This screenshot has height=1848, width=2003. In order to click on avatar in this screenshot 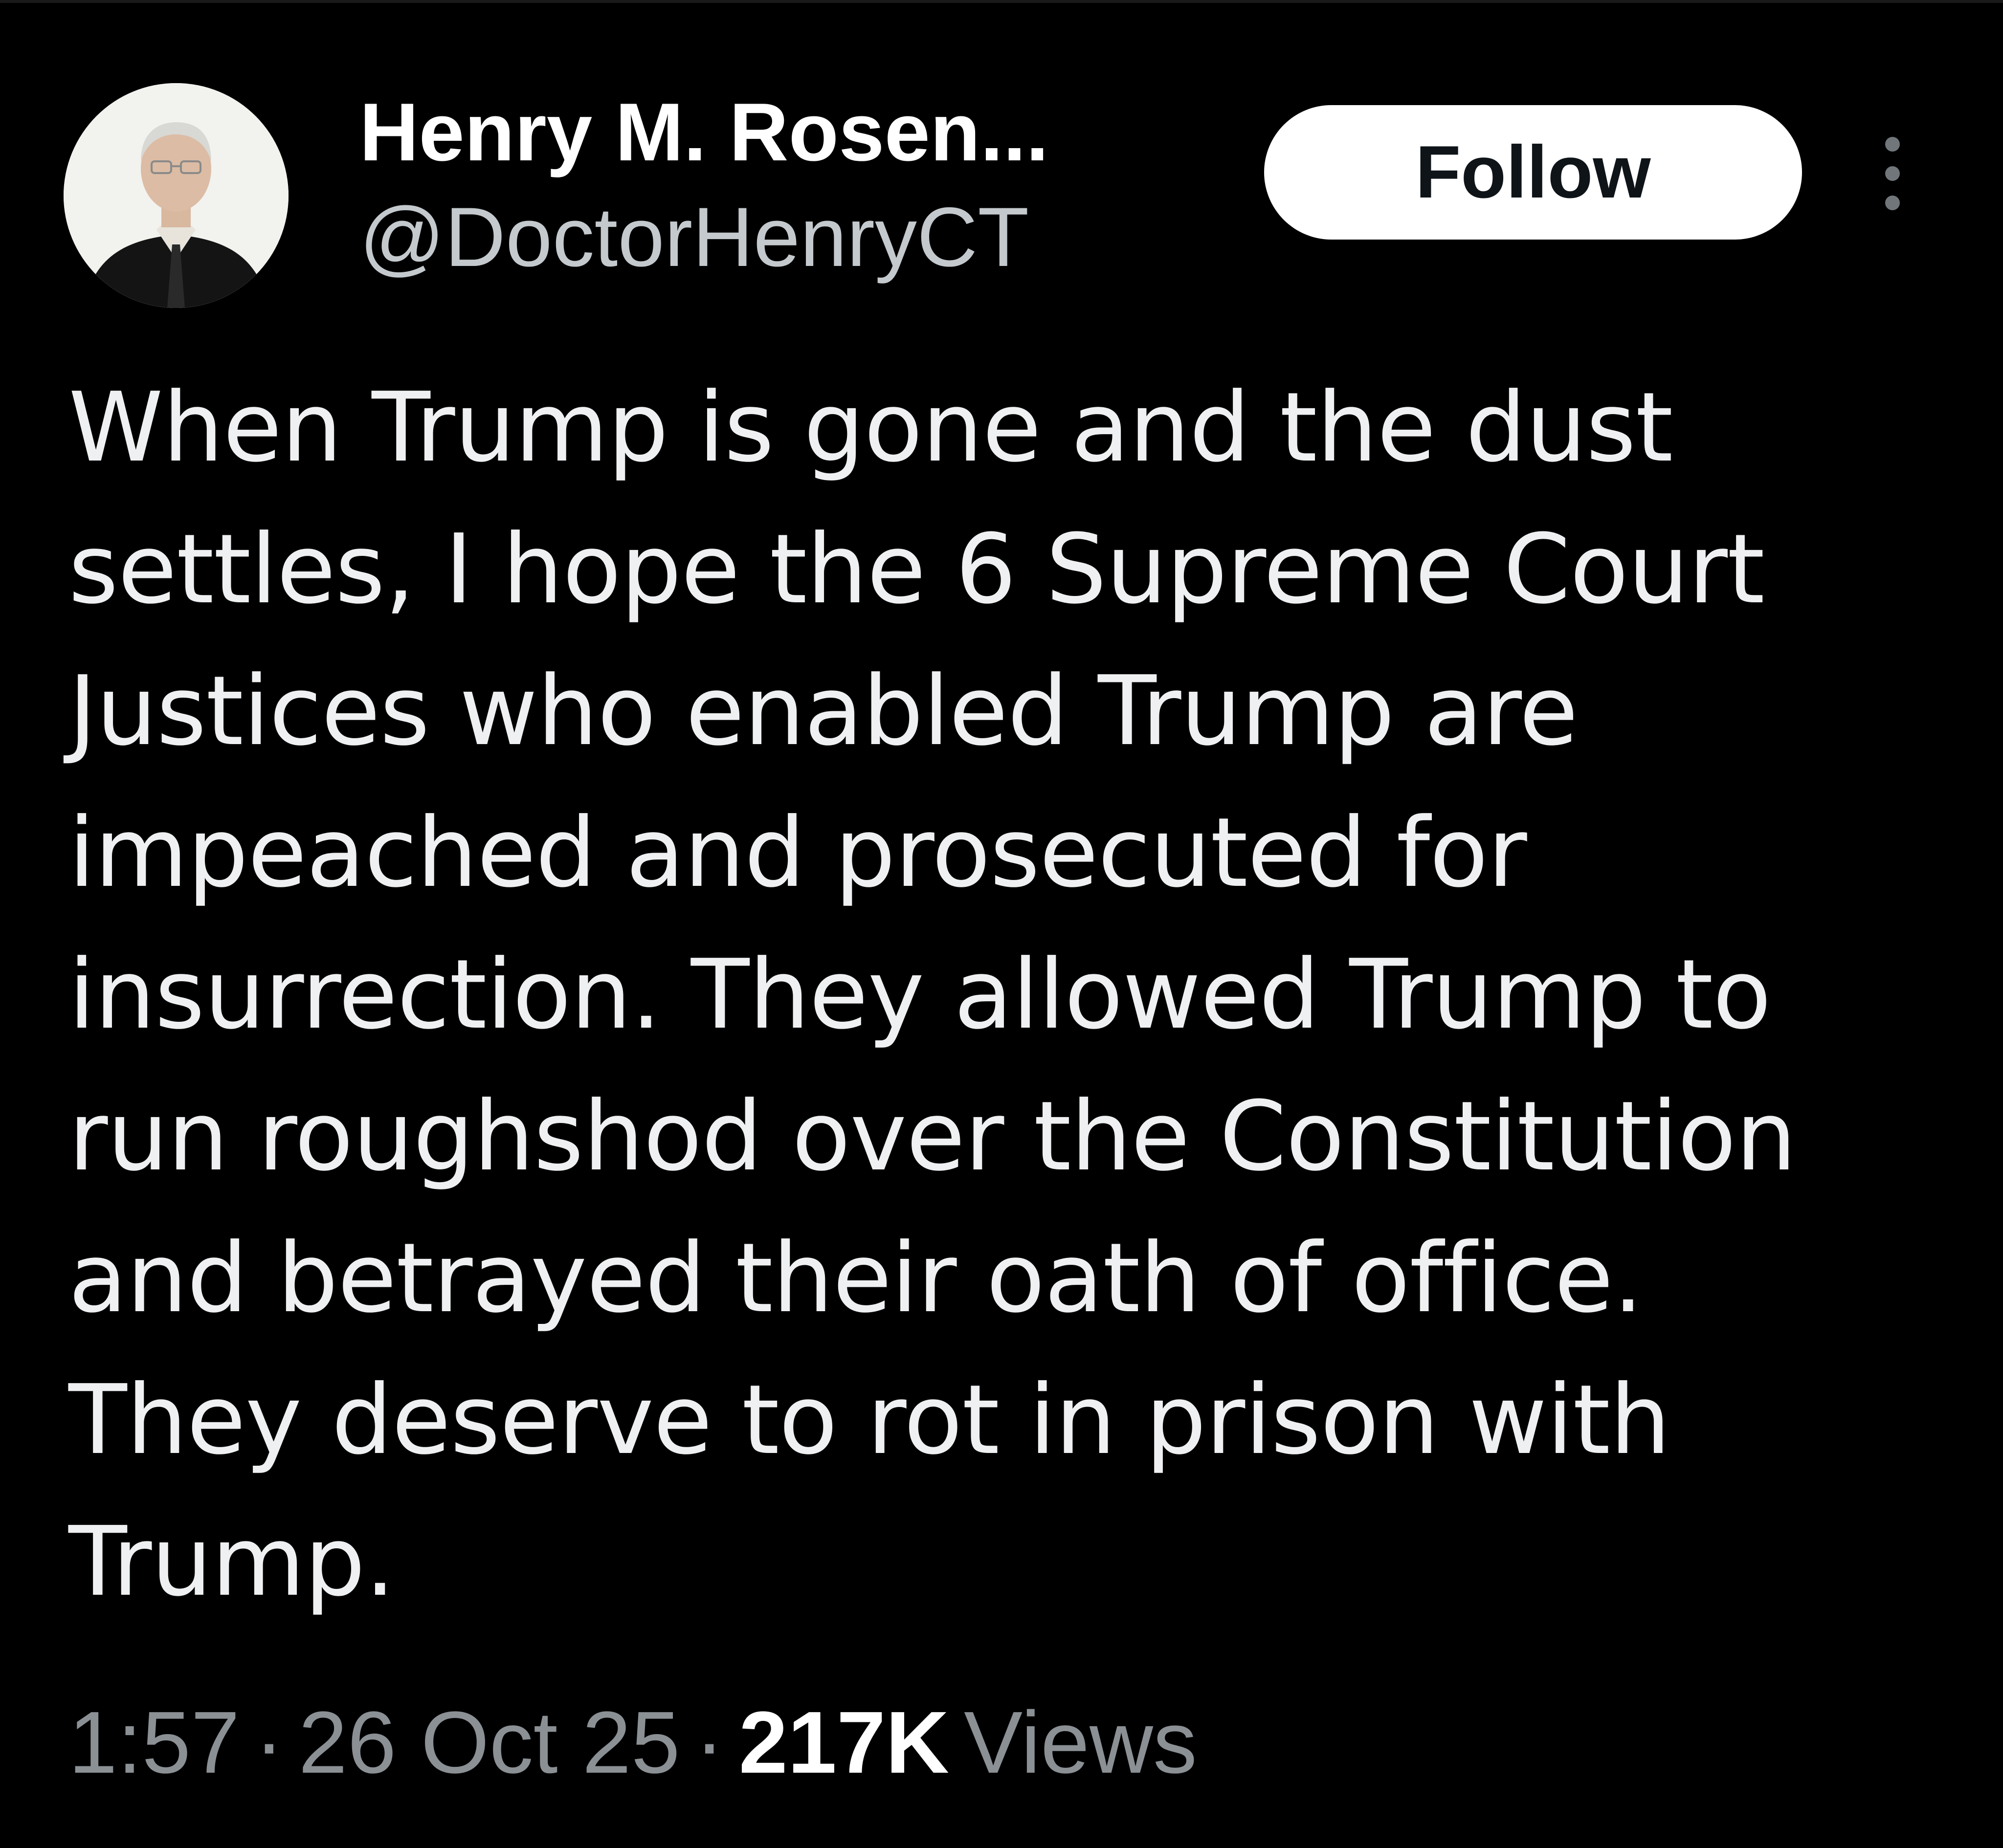, I will do `click(177, 195)`.